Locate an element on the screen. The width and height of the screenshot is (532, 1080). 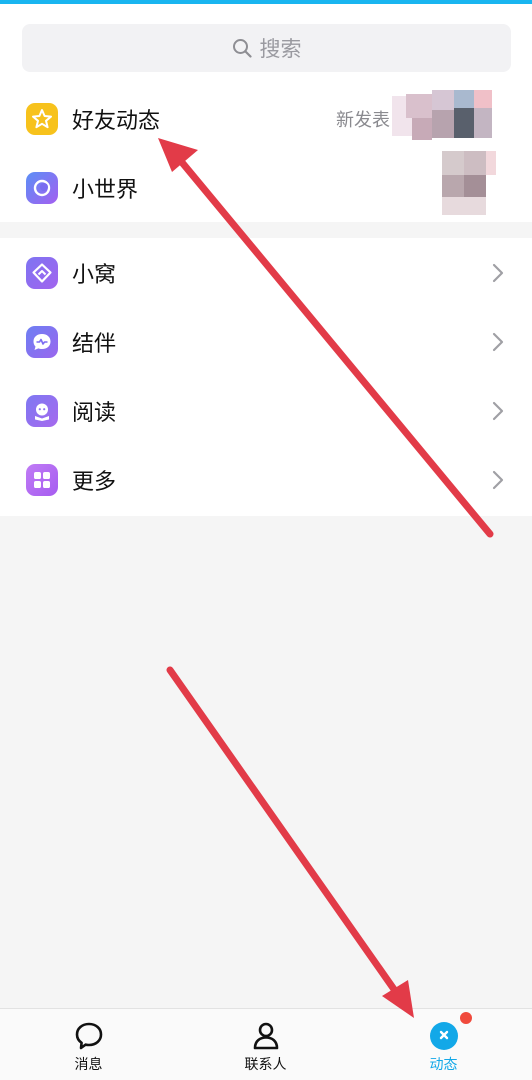
tab-feed: 动态 is located at coordinates (443, 1044).